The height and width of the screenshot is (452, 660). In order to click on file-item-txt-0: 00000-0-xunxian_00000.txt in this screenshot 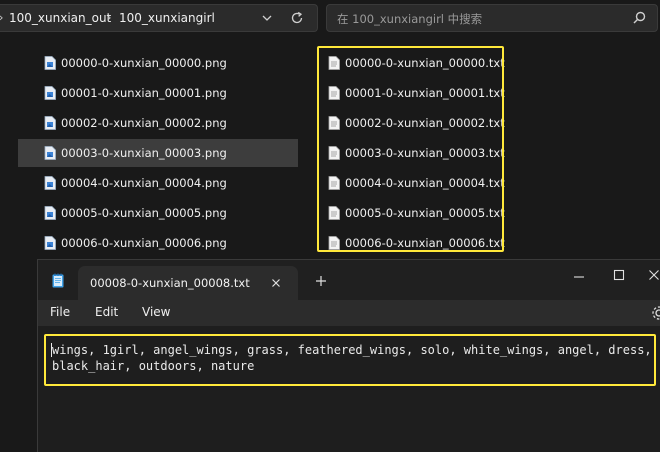, I will do `click(416, 63)`.